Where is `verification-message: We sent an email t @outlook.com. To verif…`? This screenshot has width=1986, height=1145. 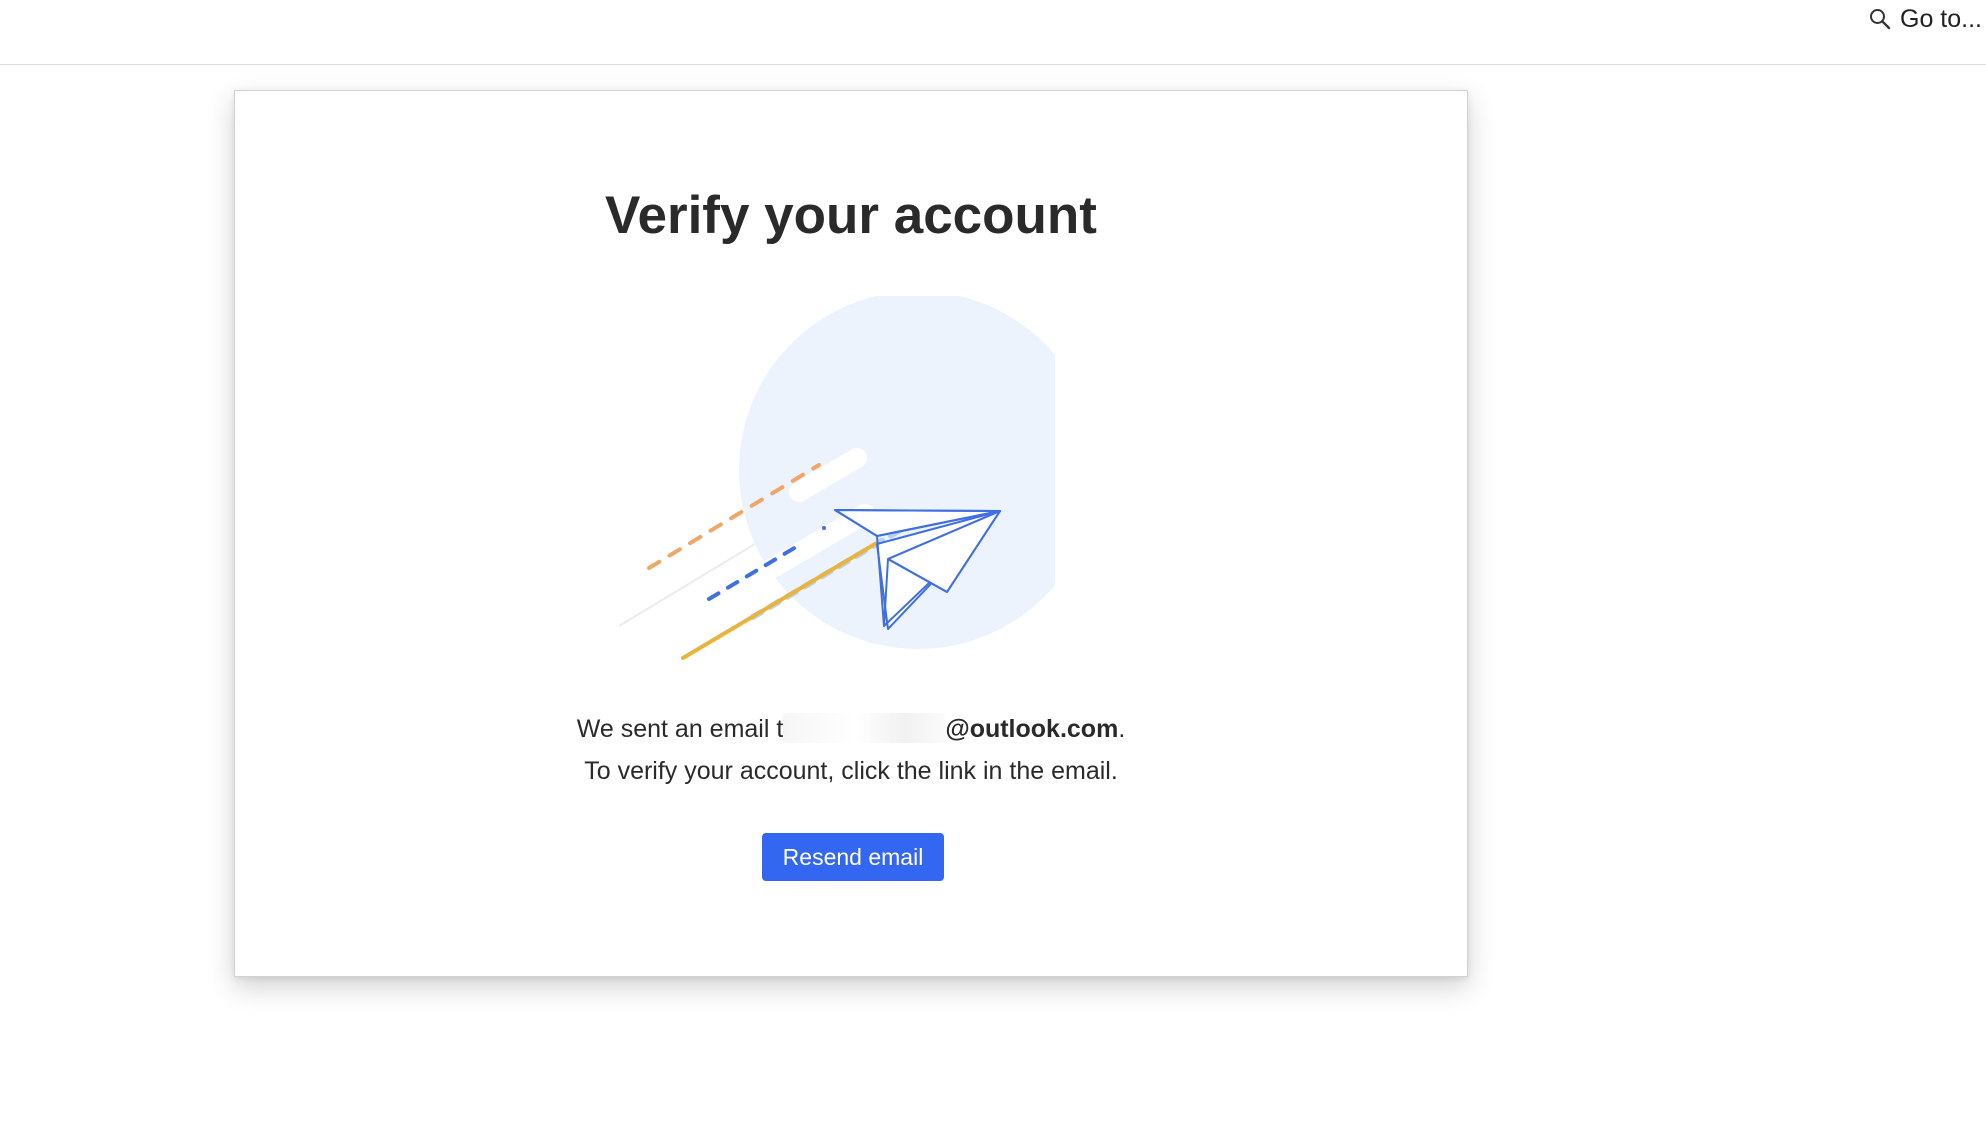
verification-message: We sent an email t @outlook.com. To verif… is located at coordinates (851, 750).